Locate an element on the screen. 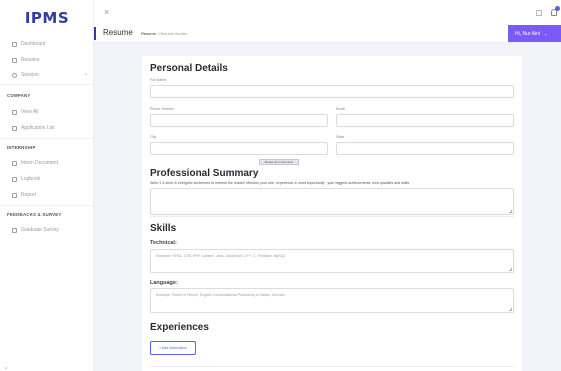 The height and width of the screenshot is (371, 561). sidebar-item-application-list: Application List is located at coordinates (33, 128).